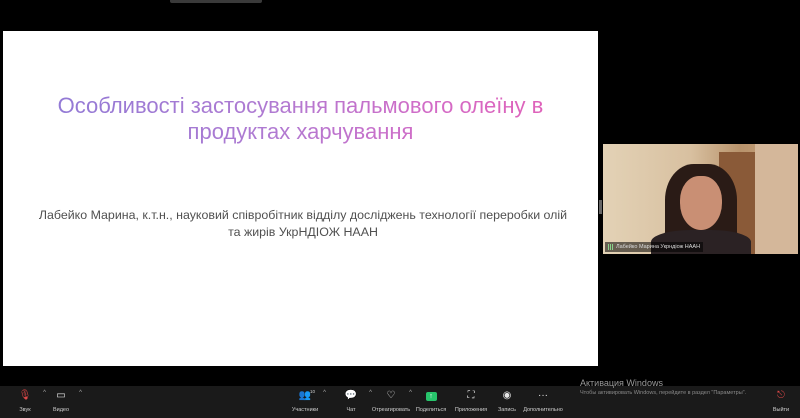 Image resolution: width=800 pixels, height=418 pixels. Describe the element at coordinates (543, 410) in the screenshot. I see `more-label: Дополнительно` at that location.